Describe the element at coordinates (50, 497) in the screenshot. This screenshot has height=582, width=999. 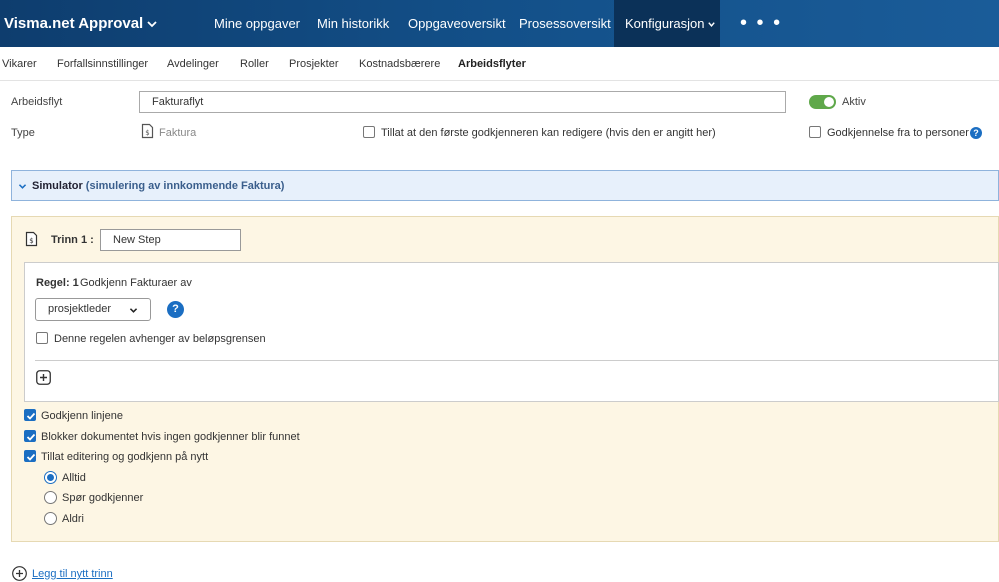
I see `radio-spor-godkjenner` at that location.